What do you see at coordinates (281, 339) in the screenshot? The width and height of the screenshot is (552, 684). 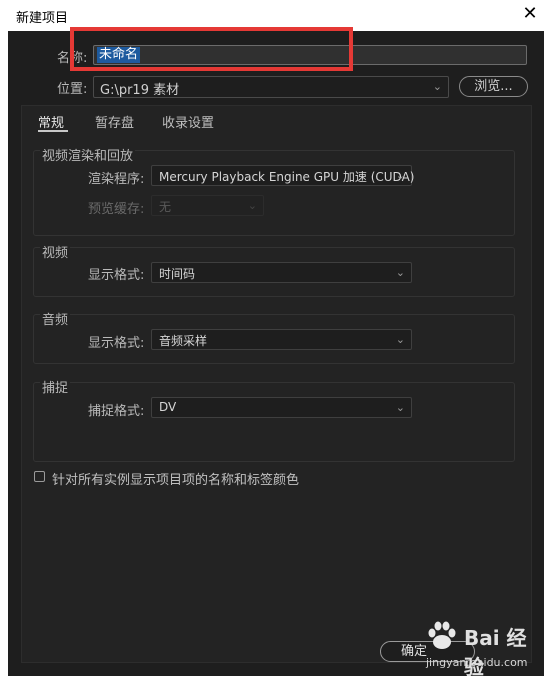 I see `audio-display-format-dropdown: 音频采样 ⌄` at bounding box center [281, 339].